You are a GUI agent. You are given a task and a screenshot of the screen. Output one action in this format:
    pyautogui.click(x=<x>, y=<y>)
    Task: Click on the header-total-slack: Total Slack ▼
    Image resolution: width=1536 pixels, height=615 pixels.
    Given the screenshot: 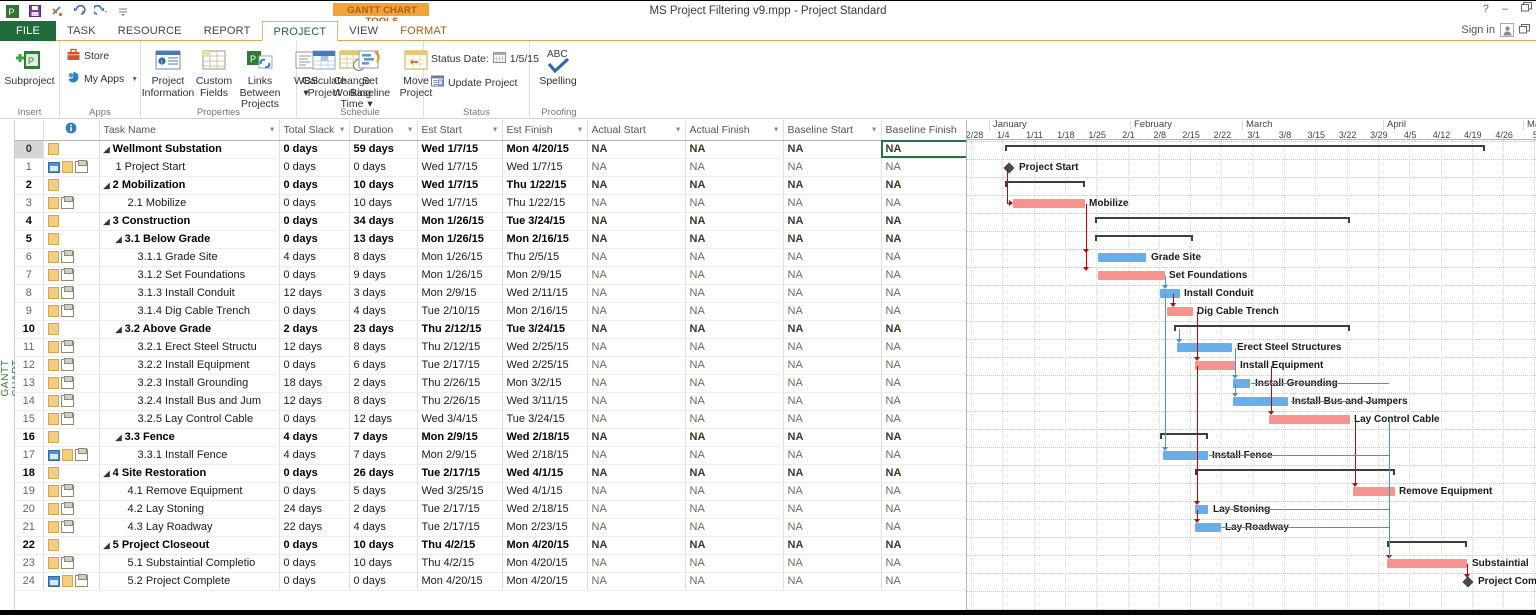 What is the action you would take?
    pyautogui.click(x=314, y=130)
    